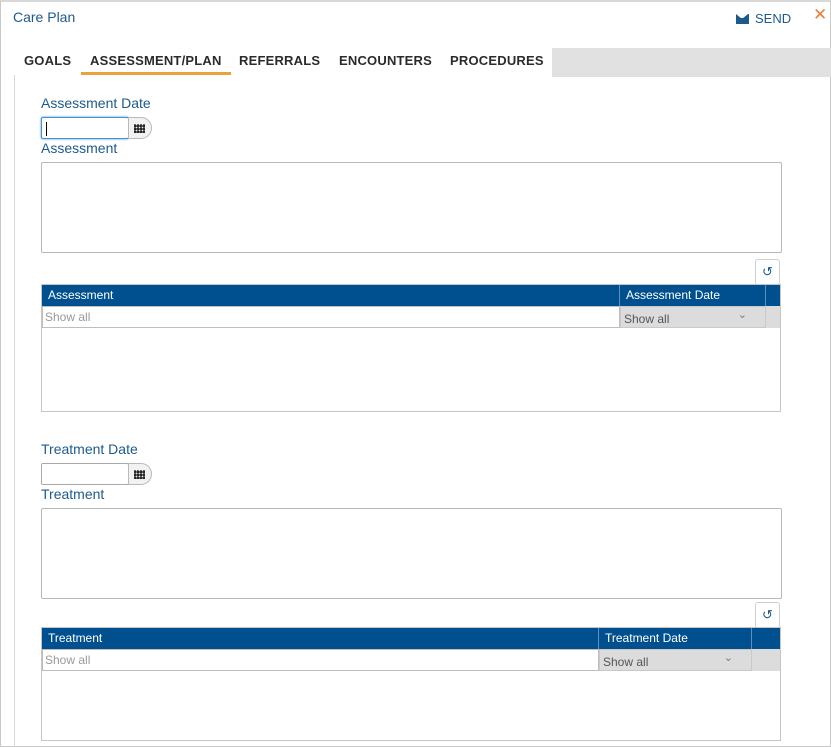  What do you see at coordinates (156, 64) in the screenshot?
I see `tab-assessment-plan: ASSESSMENT/PLAN` at bounding box center [156, 64].